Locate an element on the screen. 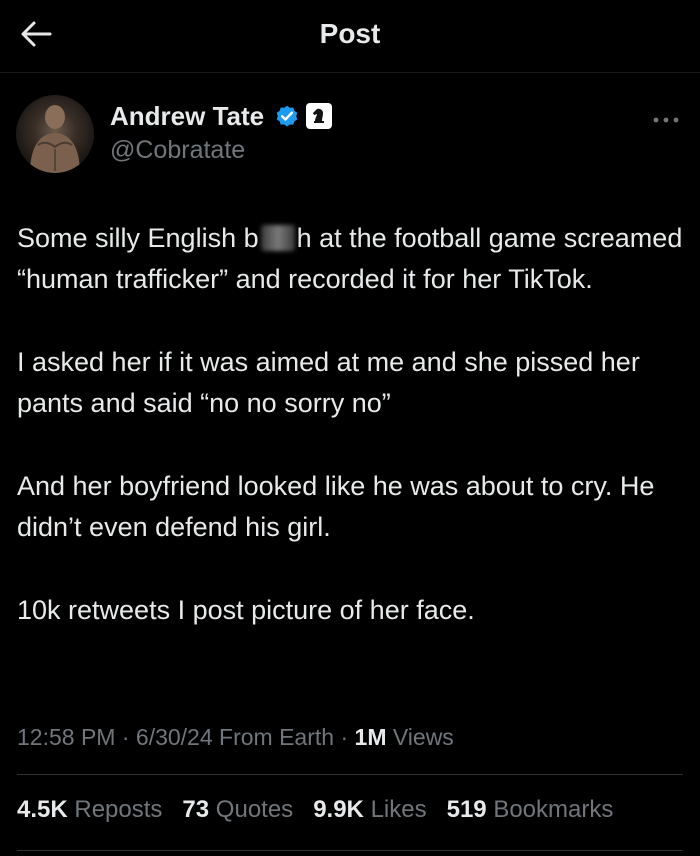 Image resolution: width=700 pixels, height=856 pixels. author-name: Andrew Tate is located at coordinates (187, 116).